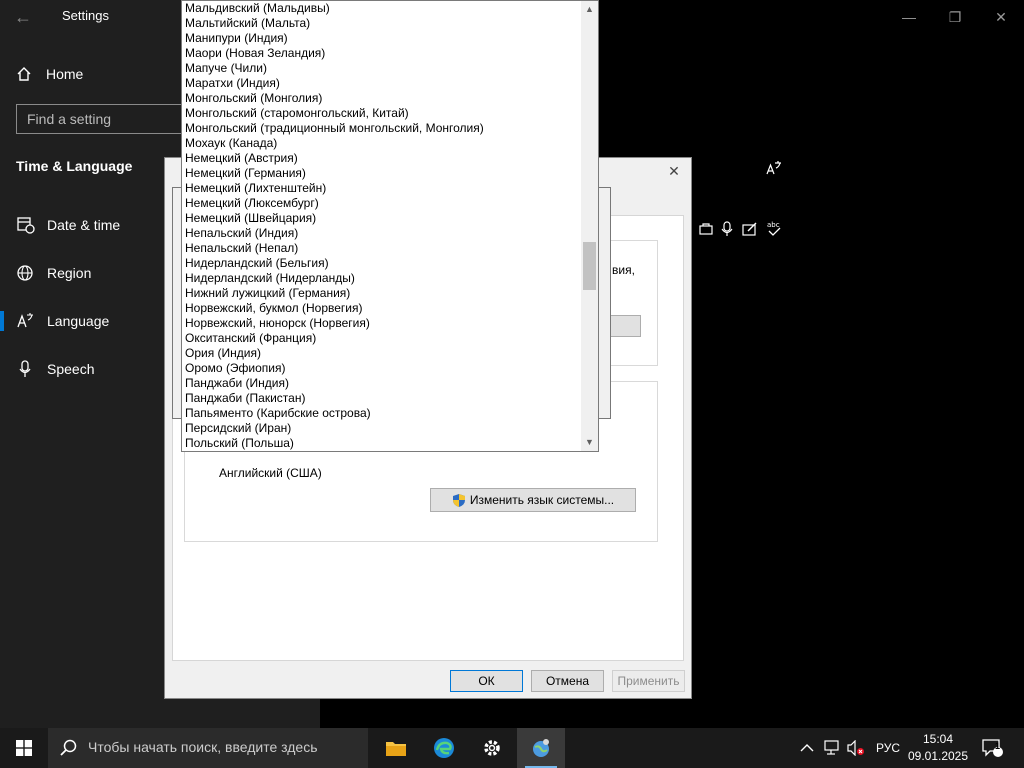  What do you see at coordinates (84, 225) in the screenshot?
I see `nav-item-label: Date & time` at bounding box center [84, 225].